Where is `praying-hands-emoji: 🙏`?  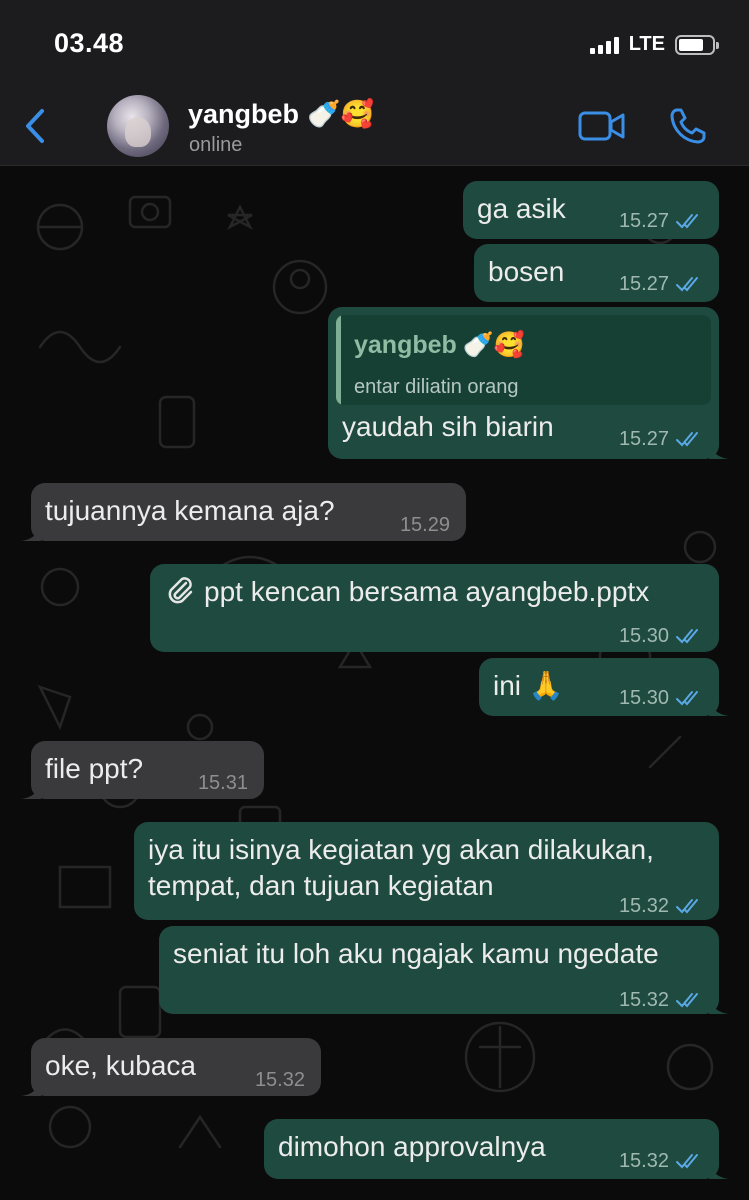 praying-hands-emoji: 🙏 is located at coordinates (546, 685).